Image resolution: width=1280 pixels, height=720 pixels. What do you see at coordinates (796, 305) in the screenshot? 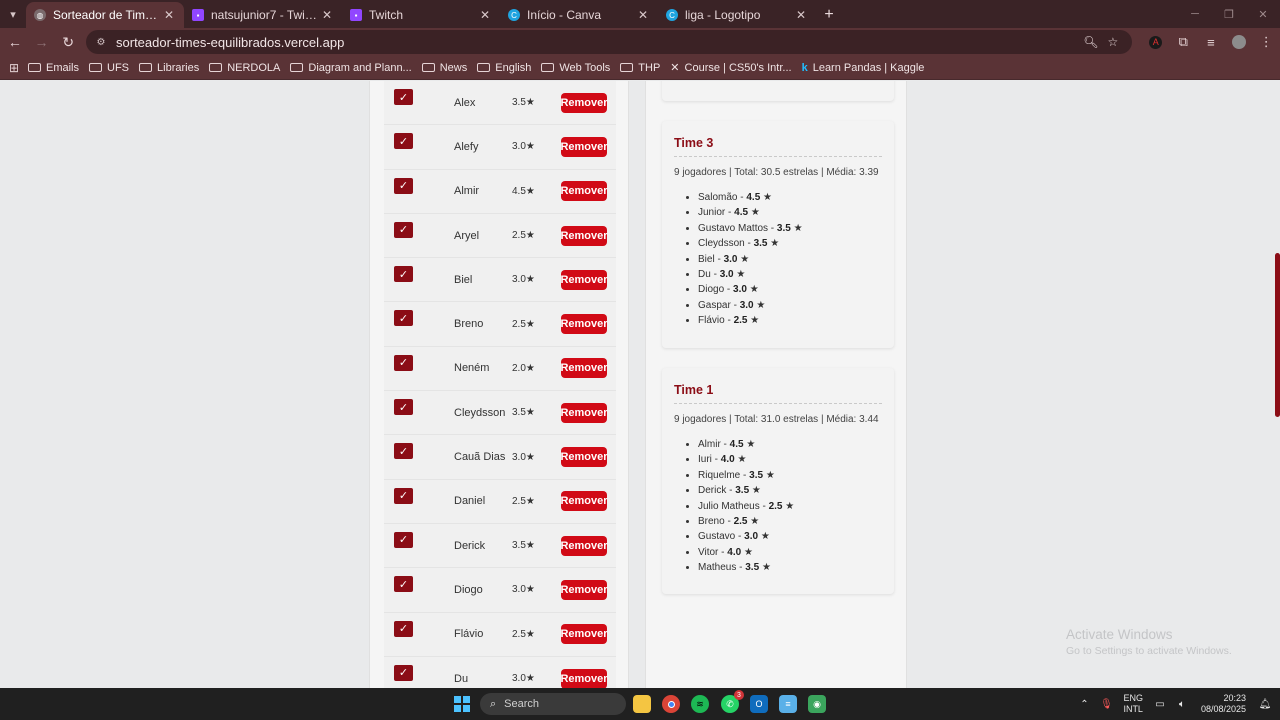
I see `team-player-item: Gaspar - 3.0 ★` at bounding box center [796, 305].